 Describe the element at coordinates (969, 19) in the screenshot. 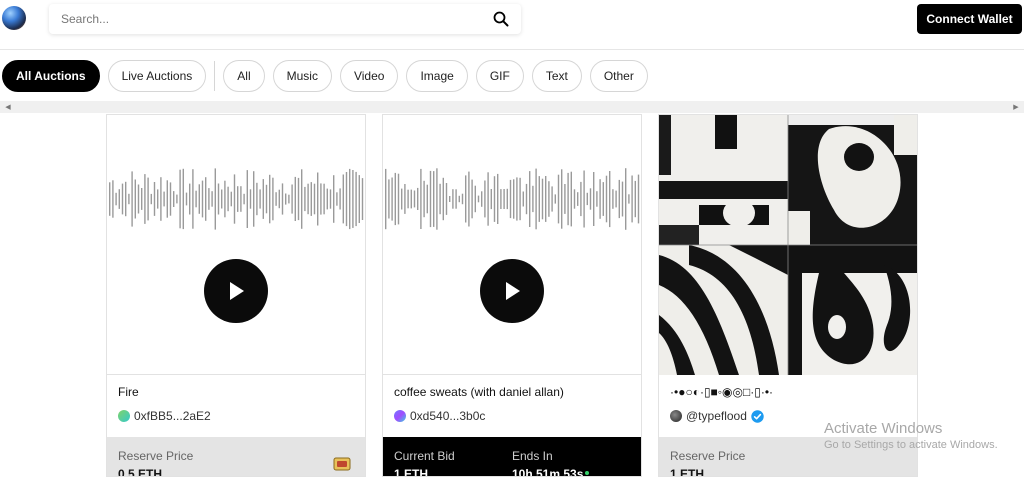

I see `connect-wallet-button: Connect Wallet` at that location.